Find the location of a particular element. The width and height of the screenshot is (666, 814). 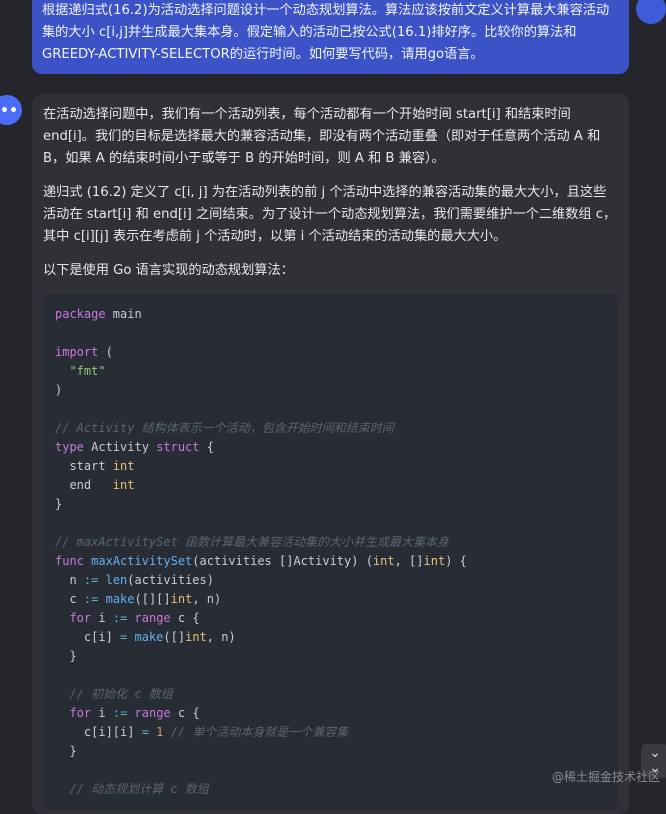

user-avatar is located at coordinates (651, 12).